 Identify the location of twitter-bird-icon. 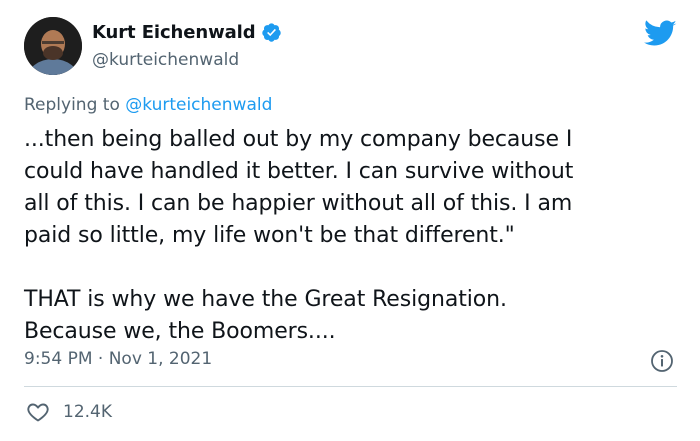
(660, 34).